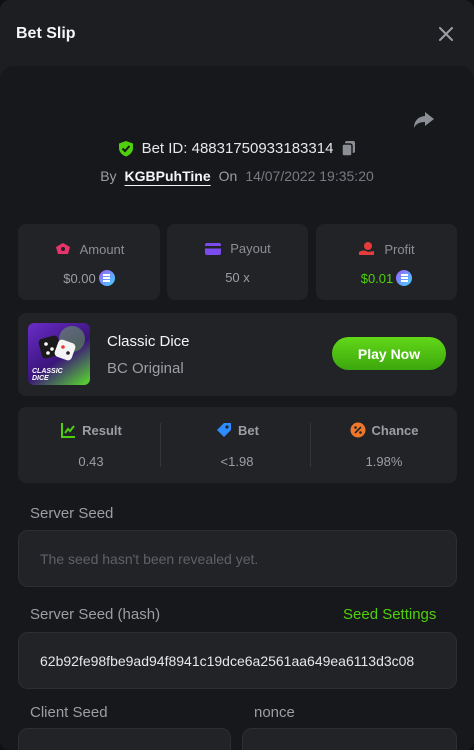  I want to click on username-link: KGBPuhTine, so click(168, 176).